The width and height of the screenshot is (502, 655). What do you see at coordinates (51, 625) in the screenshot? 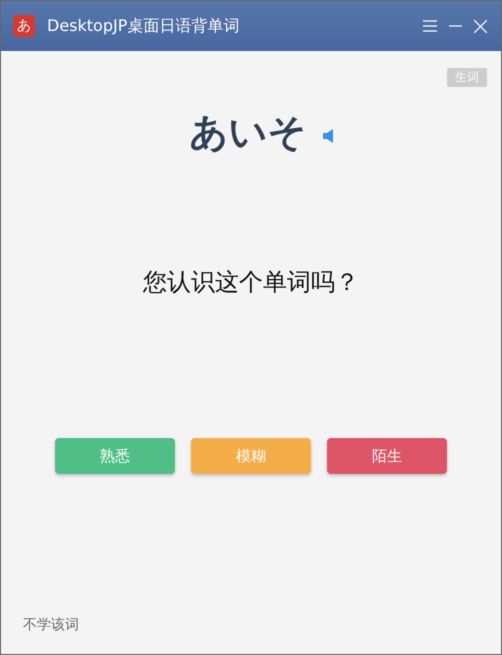
I see `skip-word-link: 不学该词` at bounding box center [51, 625].